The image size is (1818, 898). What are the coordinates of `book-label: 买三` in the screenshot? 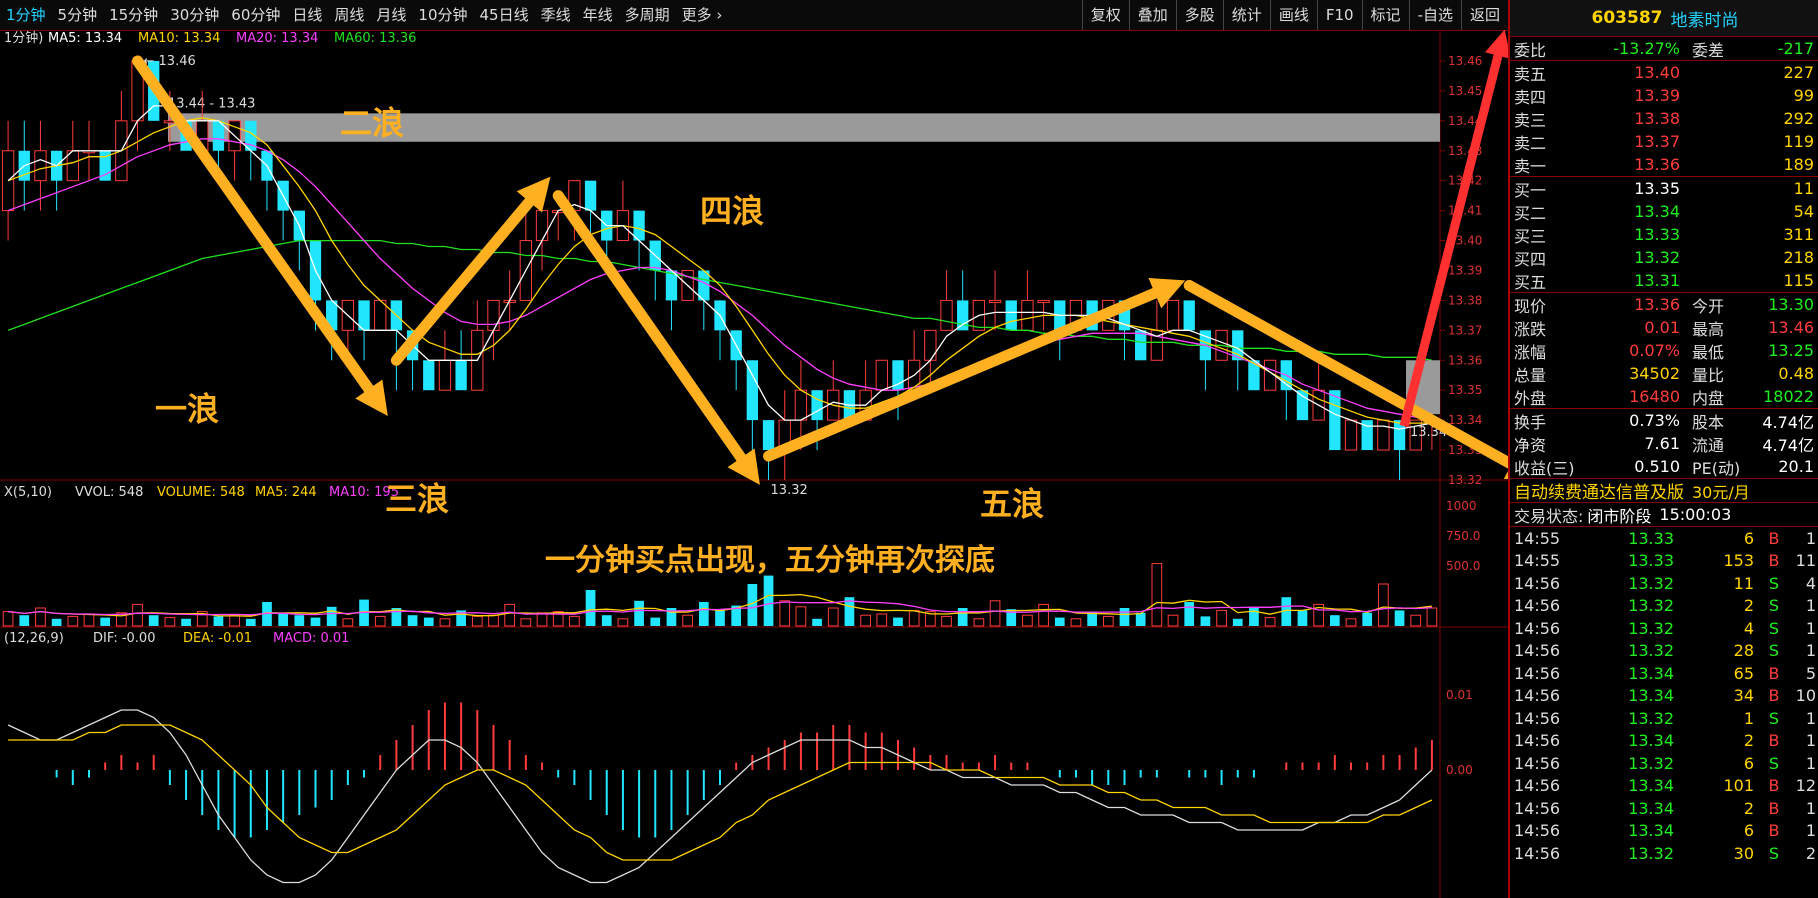 It's located at (1530, 236).